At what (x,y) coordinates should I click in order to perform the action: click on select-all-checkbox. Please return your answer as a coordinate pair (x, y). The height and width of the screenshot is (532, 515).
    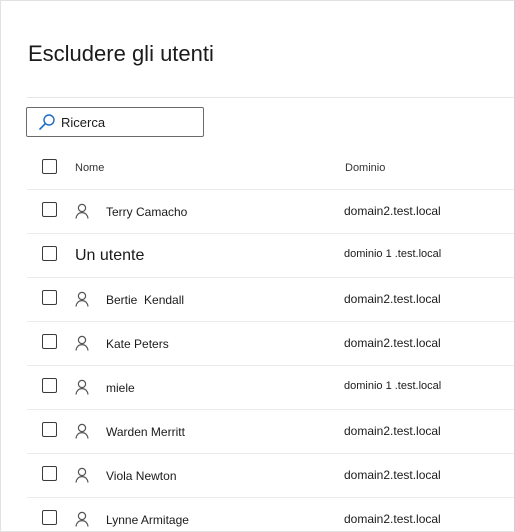
    Looking at the image, I should click on (49, 166).